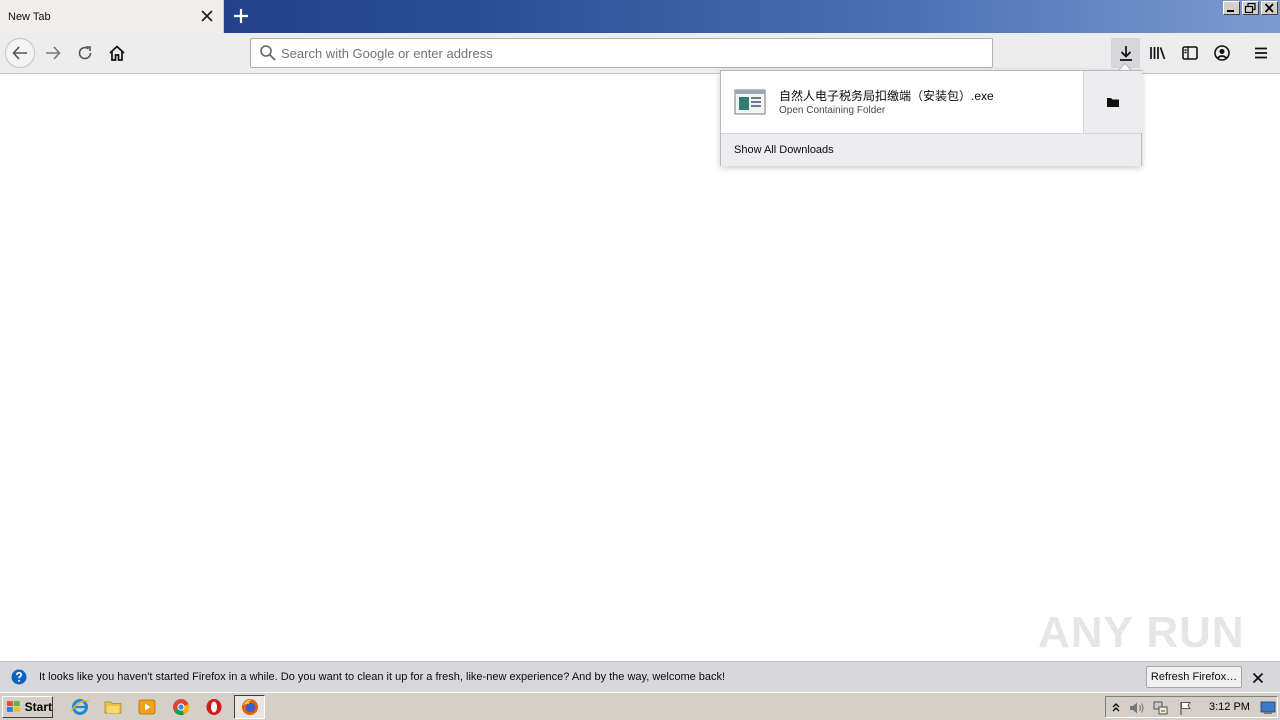 This screenshot has height=720, width=1280. I want to click on library-button, so click(1158, 53).